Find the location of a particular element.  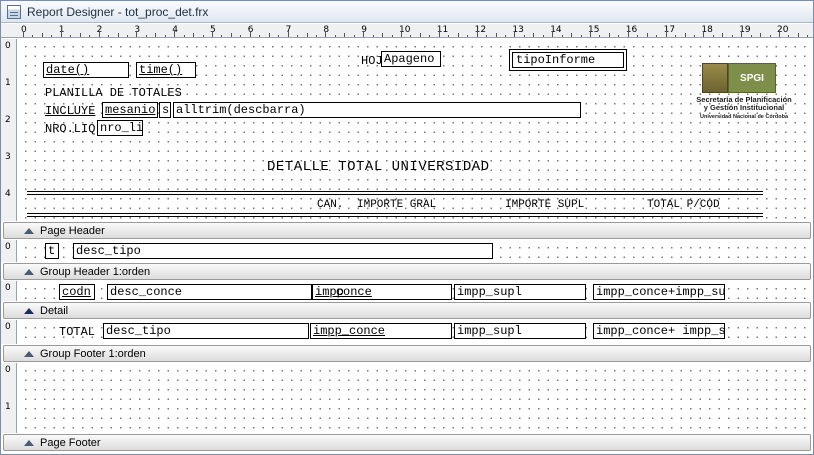

col-importe-gral-label: IMPORTE GRAL is located at coordinates (397, 205).